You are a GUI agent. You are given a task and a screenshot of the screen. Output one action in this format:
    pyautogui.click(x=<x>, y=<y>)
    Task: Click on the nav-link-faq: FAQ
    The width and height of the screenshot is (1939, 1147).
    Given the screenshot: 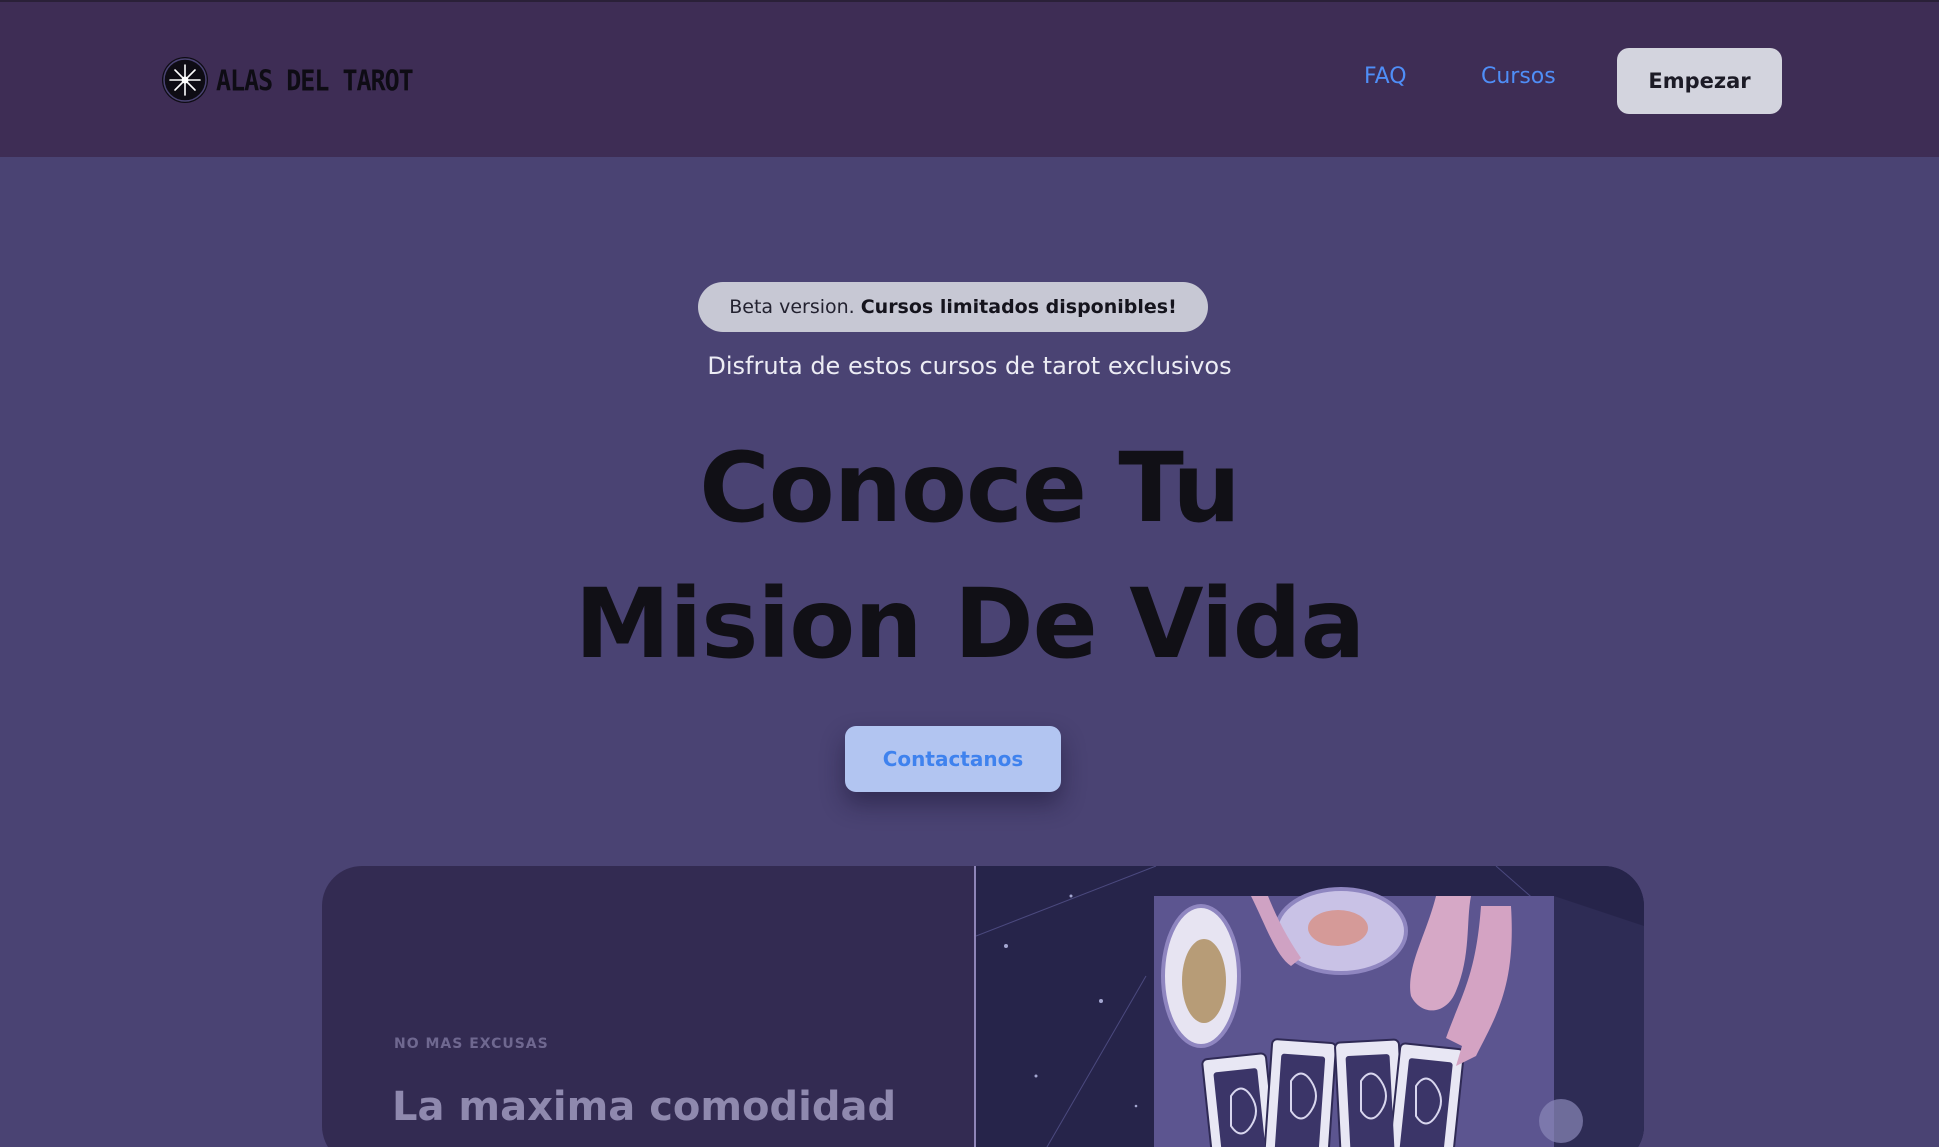 What is the action you would take?
    pyautogui.click(x=1385, y=76)
    